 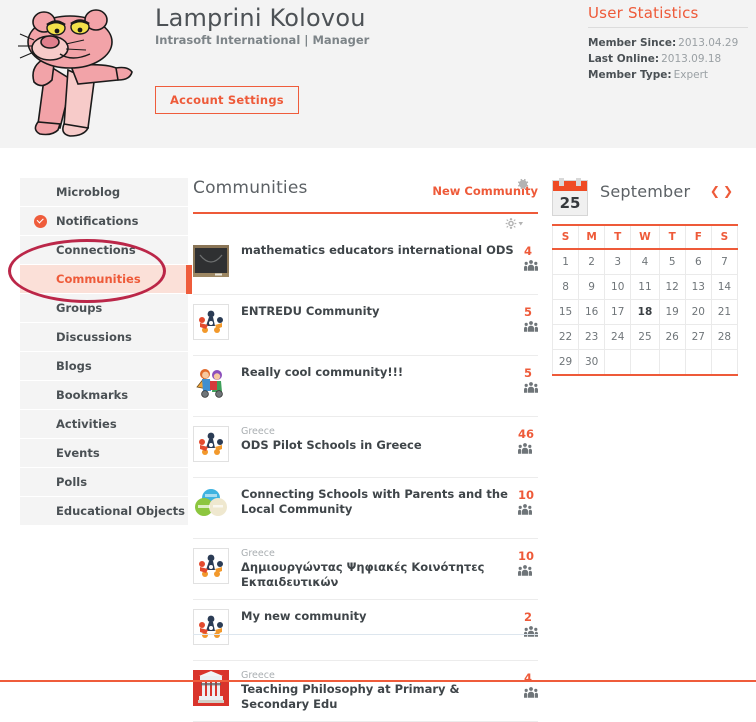 What do you see at coordinates (365, 386) in the screenshot?
I see `community-list-item: Really cool community!!! 5` at bounding box center [365, 386].